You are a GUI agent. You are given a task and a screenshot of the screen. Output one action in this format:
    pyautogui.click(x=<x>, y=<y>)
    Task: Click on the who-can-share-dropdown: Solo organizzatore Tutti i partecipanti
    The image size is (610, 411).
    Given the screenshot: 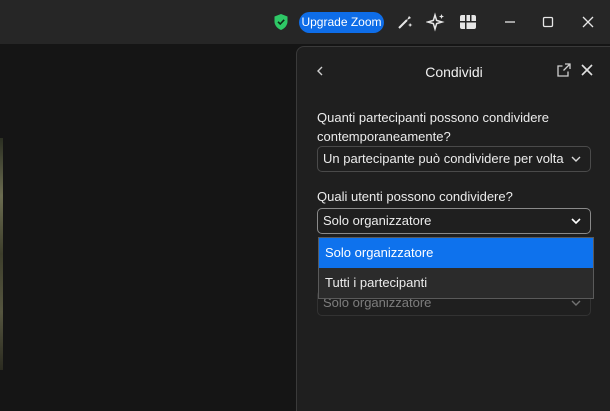 What is the action you would take?
    pyautogui.click(x=456, y=268)
    